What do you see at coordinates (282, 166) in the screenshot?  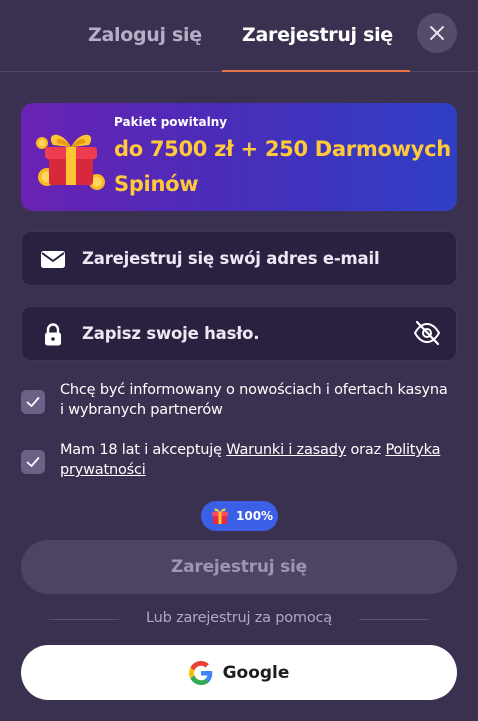 I see `promo-title: do 7500 zł + 250 Darmowych Spinów` at bounding box center [282, 166].